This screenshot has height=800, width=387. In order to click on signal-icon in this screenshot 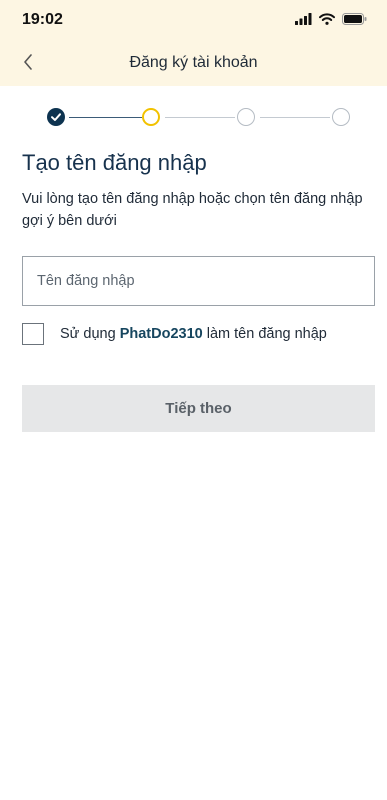, I will do `click(303, 19)`.